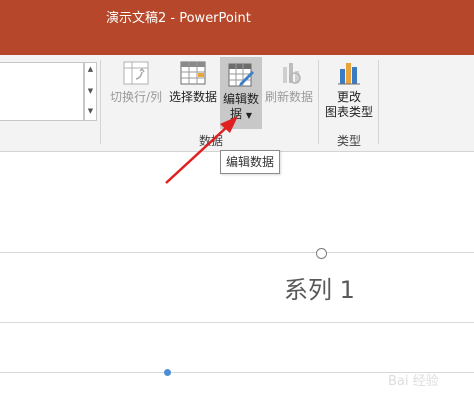 The height and width of the screenshot is (414, 474). I want to click on switch-row-col-button: 切换行/列, so click(136, 82).